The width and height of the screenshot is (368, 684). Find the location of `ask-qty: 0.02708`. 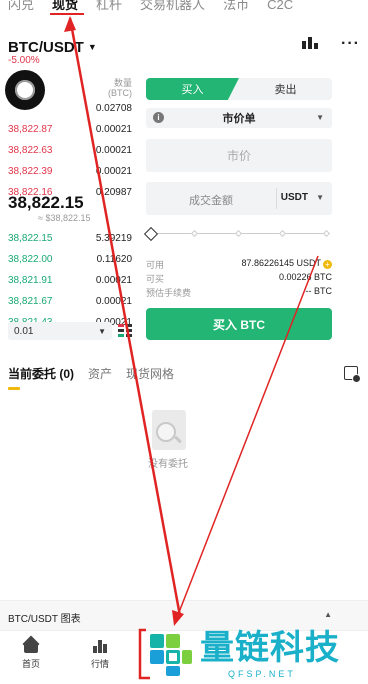

ask-qty: 0.02708 is located at coordinates (113, 108).